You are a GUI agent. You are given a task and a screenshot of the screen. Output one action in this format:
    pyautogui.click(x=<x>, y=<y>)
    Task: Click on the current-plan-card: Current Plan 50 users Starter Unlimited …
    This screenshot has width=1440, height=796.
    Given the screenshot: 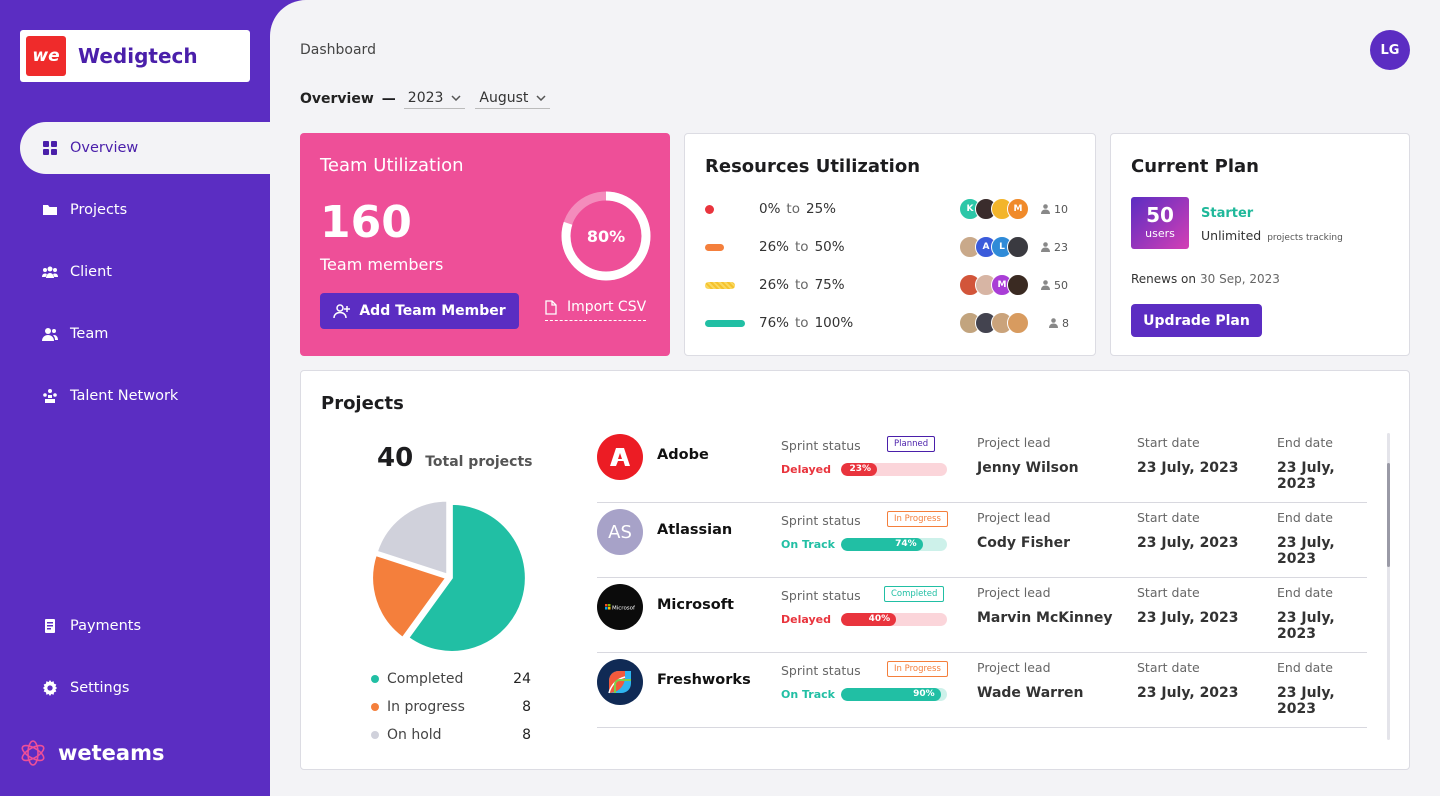 What is the action you would take?
    pyautogui.click(x=1260, y=244)
    